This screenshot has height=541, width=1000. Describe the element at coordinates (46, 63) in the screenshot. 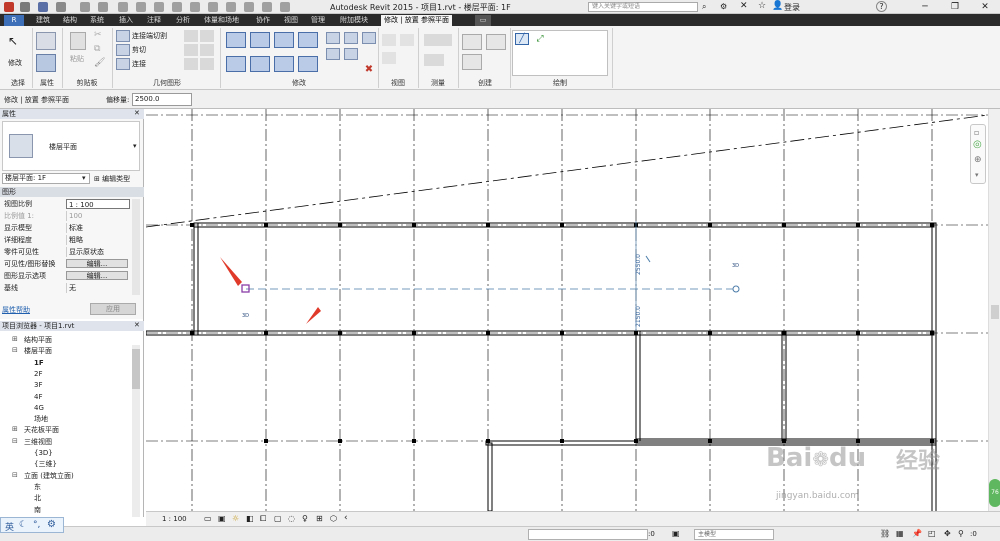

I see `properties-icon` at that location.